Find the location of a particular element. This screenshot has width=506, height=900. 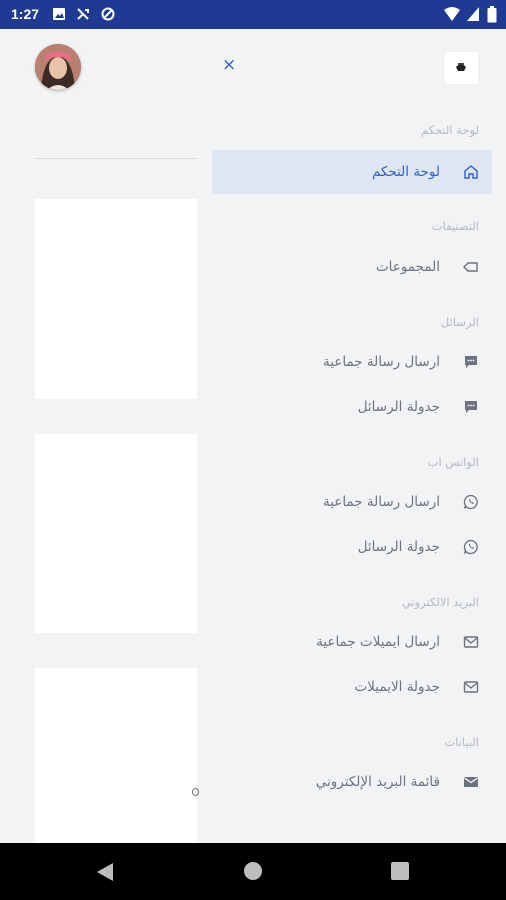

menu-item-dashboard: لوحة التحكم is located at coordinates (352, 172).